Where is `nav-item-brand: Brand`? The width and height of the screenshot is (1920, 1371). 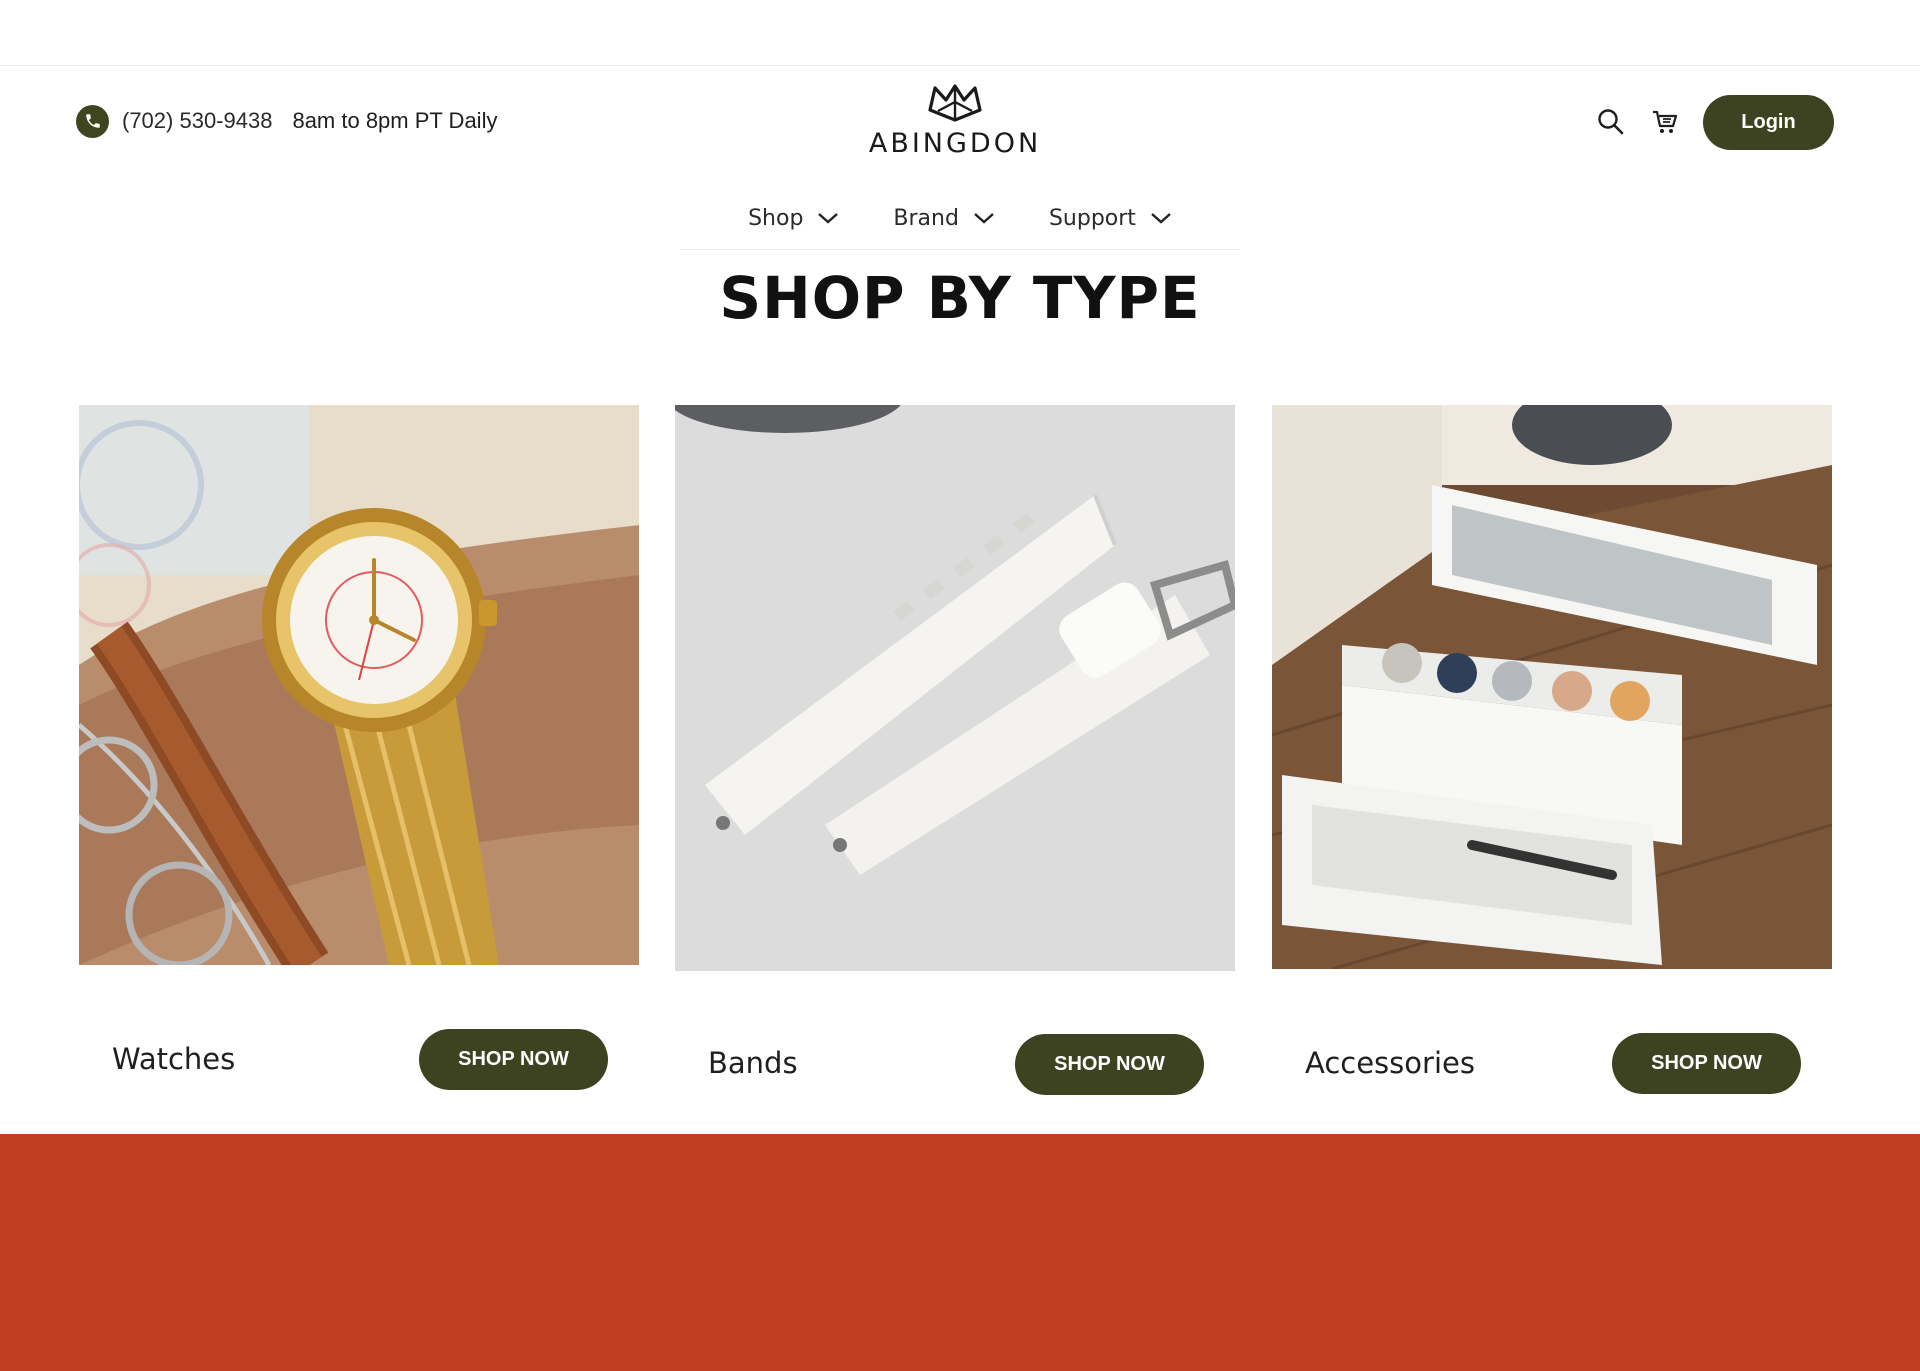
nav-item-brand: Brand is located at coordinates (944, 218).